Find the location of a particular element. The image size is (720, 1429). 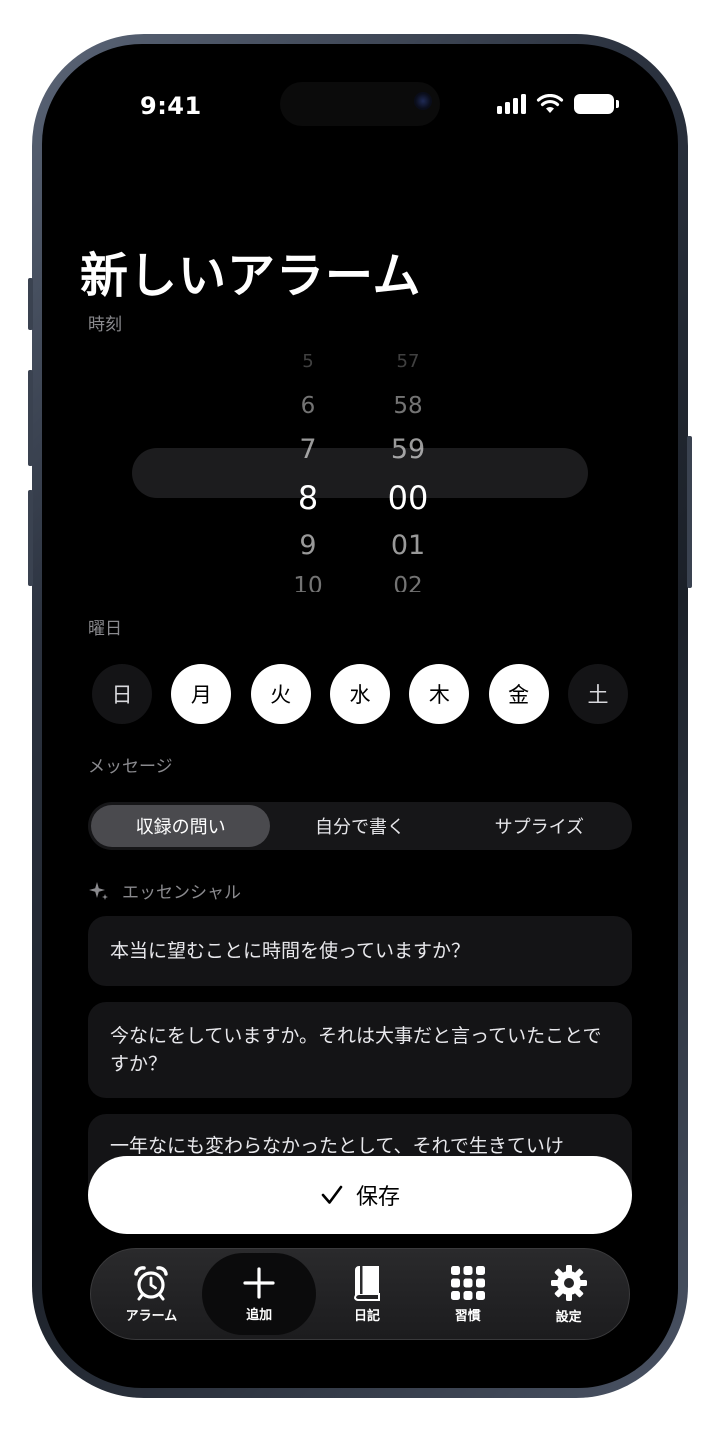

page-title: 新しいアラーム is located at coordinates (251, 276).